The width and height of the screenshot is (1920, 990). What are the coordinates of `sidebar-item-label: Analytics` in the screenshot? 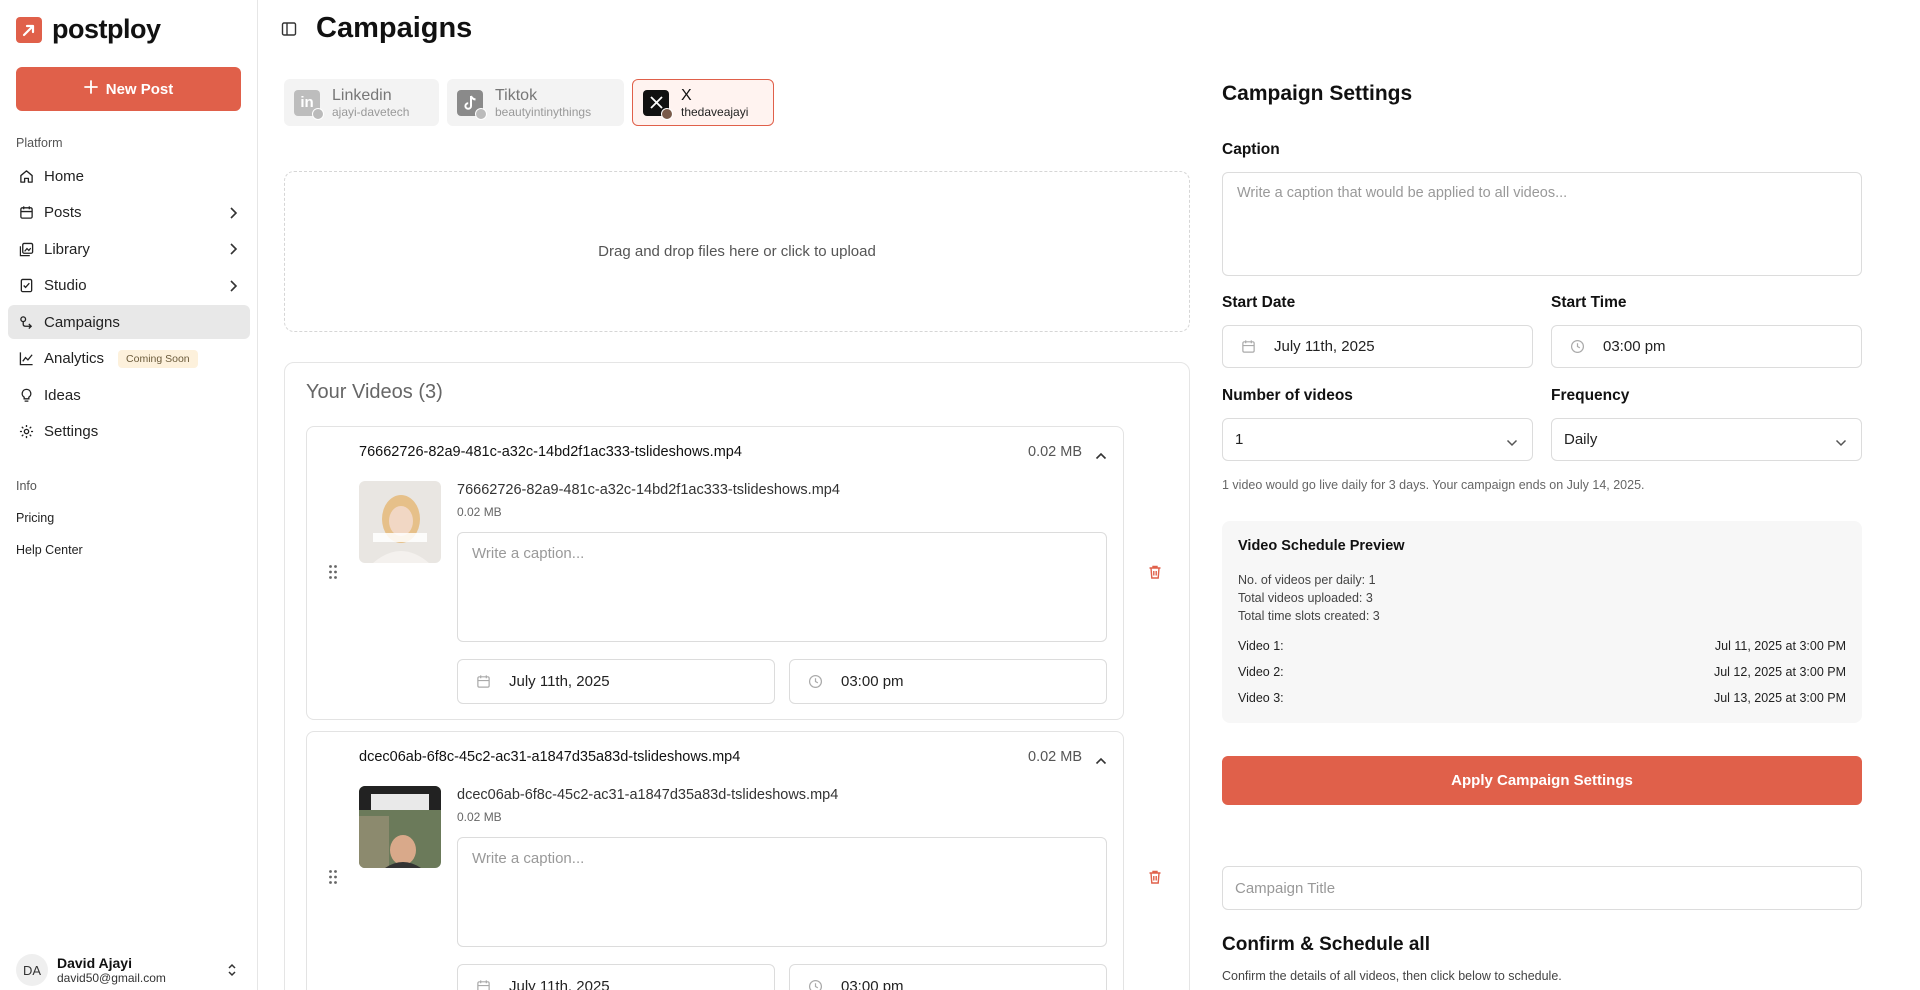 It's located at (74, 358).